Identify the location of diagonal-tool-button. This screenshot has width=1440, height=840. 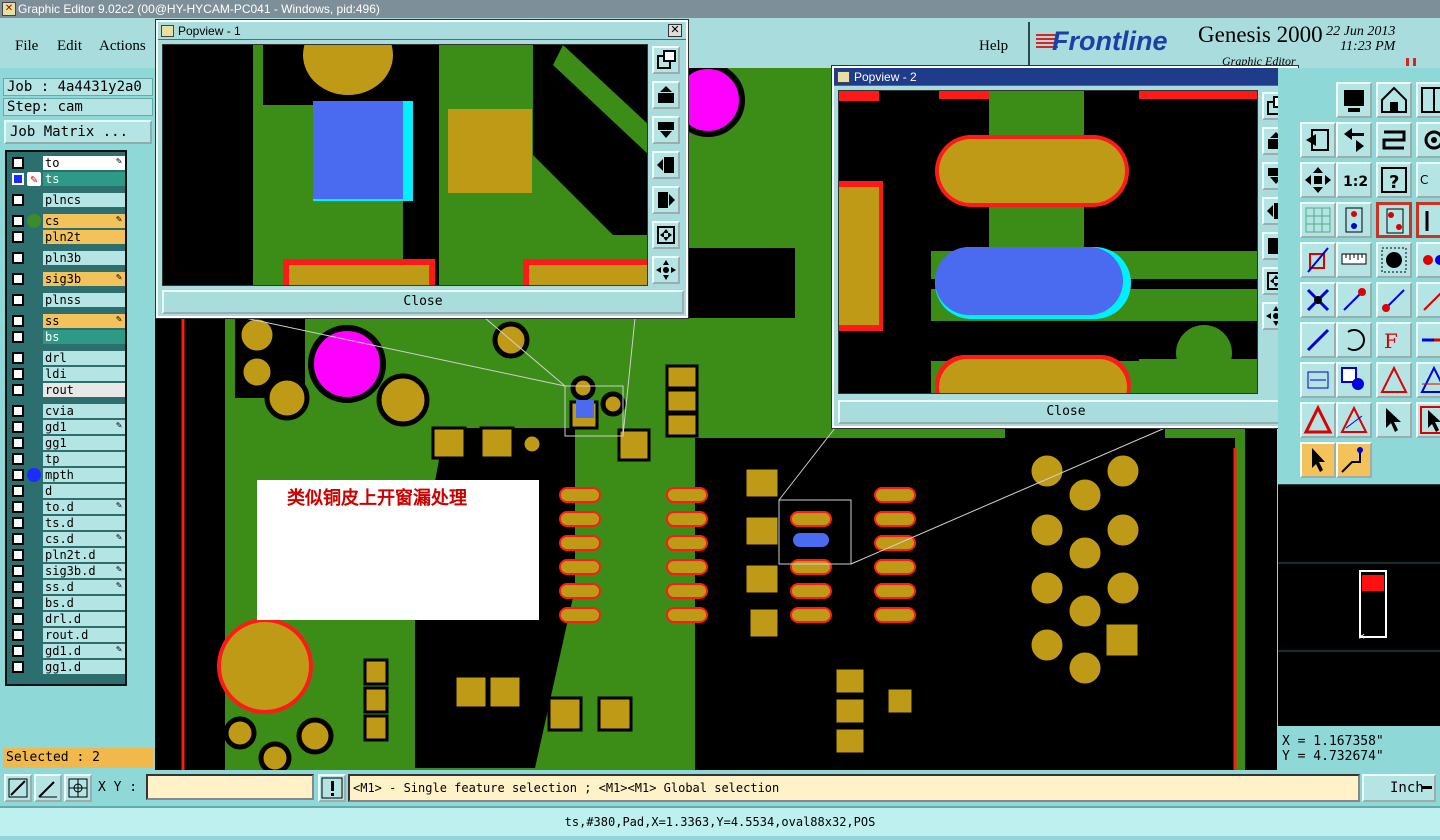
(1428, 300).